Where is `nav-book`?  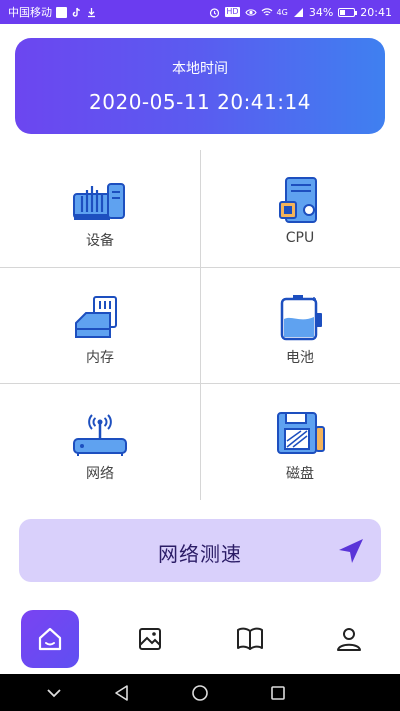 nav-book is located at coordinates (250, 639).